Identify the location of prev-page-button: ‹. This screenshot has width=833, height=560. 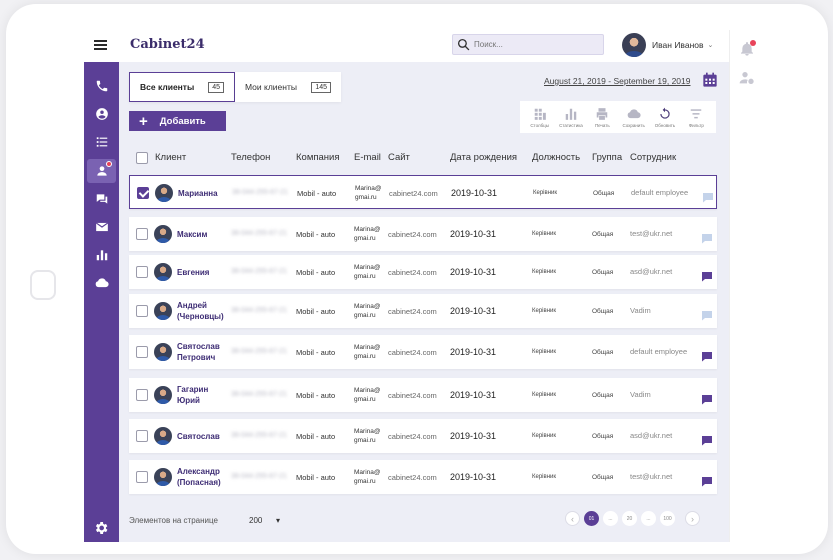
(572, 518).